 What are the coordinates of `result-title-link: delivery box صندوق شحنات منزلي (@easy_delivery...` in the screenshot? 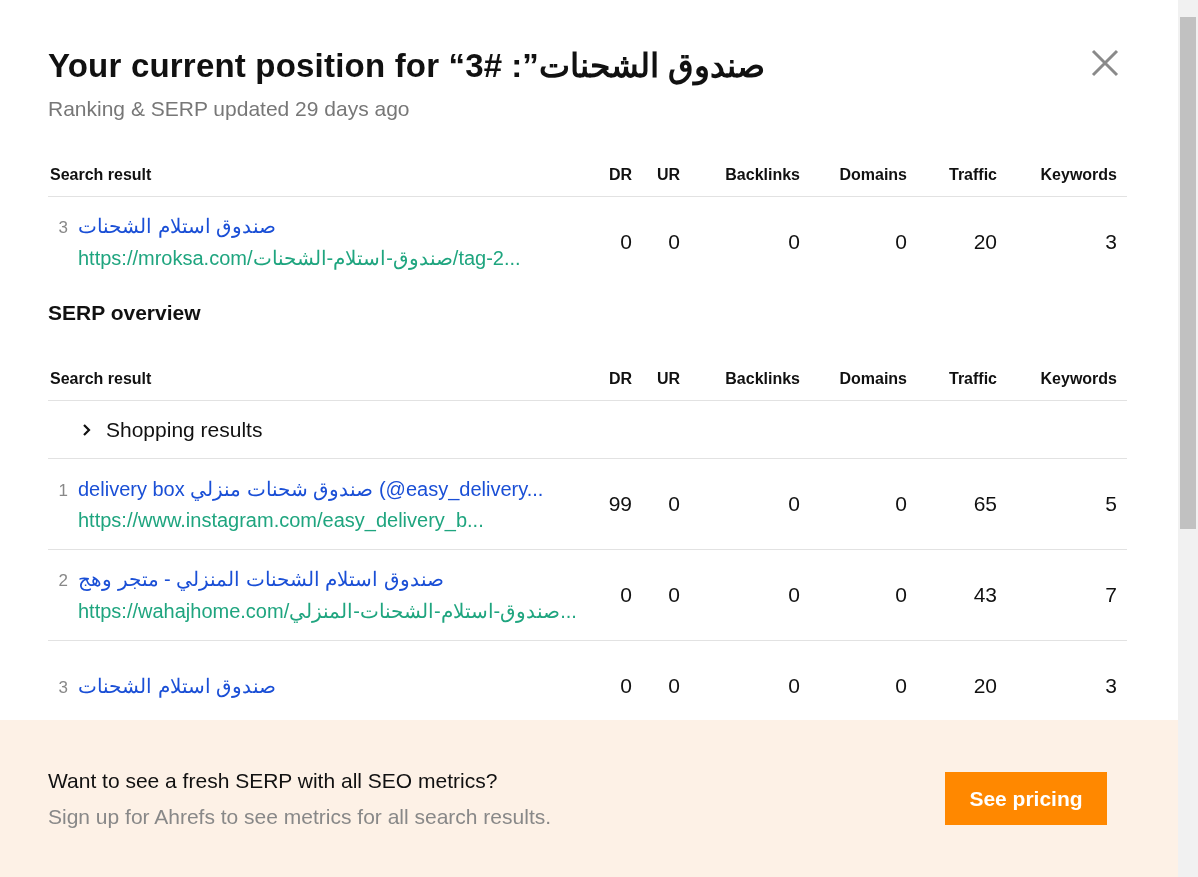 It's located at (311, 488).